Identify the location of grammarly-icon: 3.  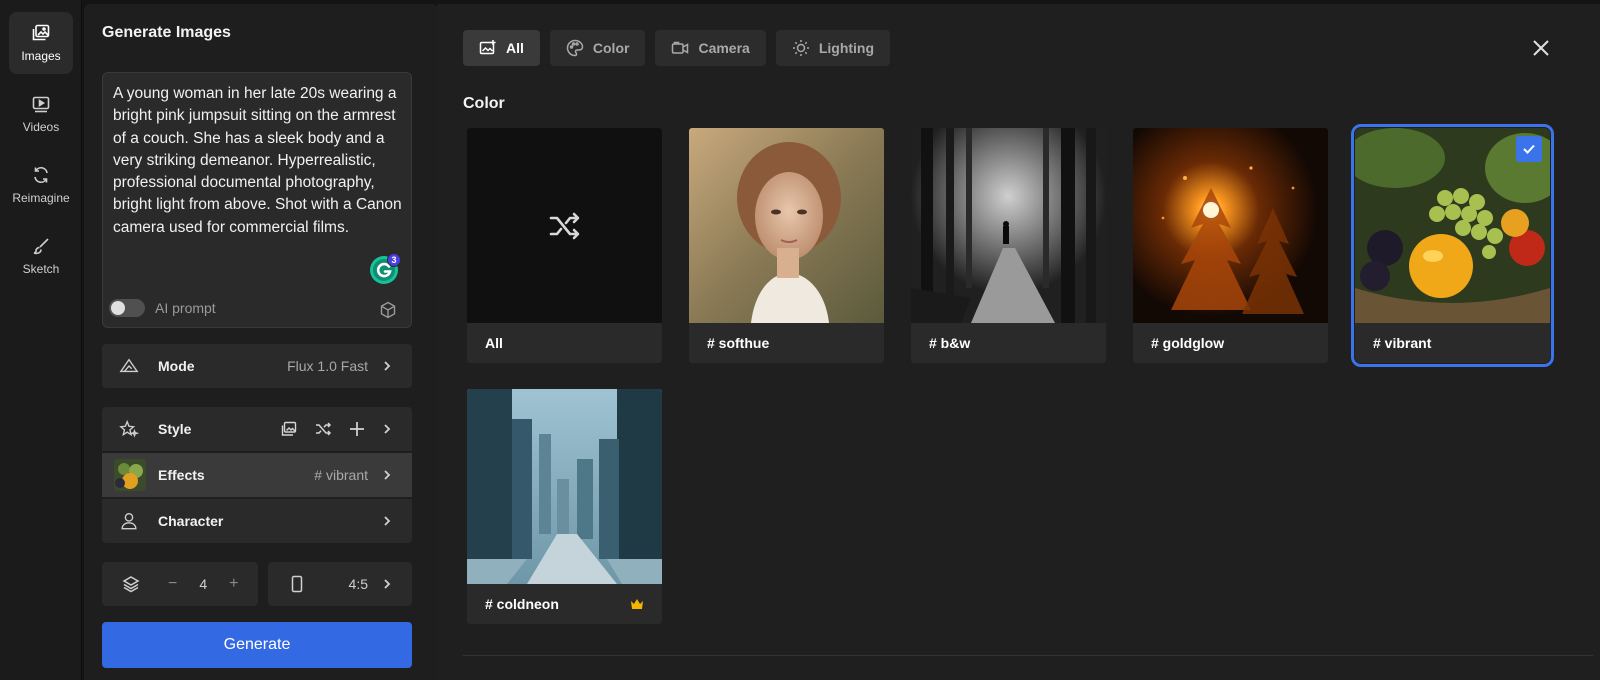
(385, 269).